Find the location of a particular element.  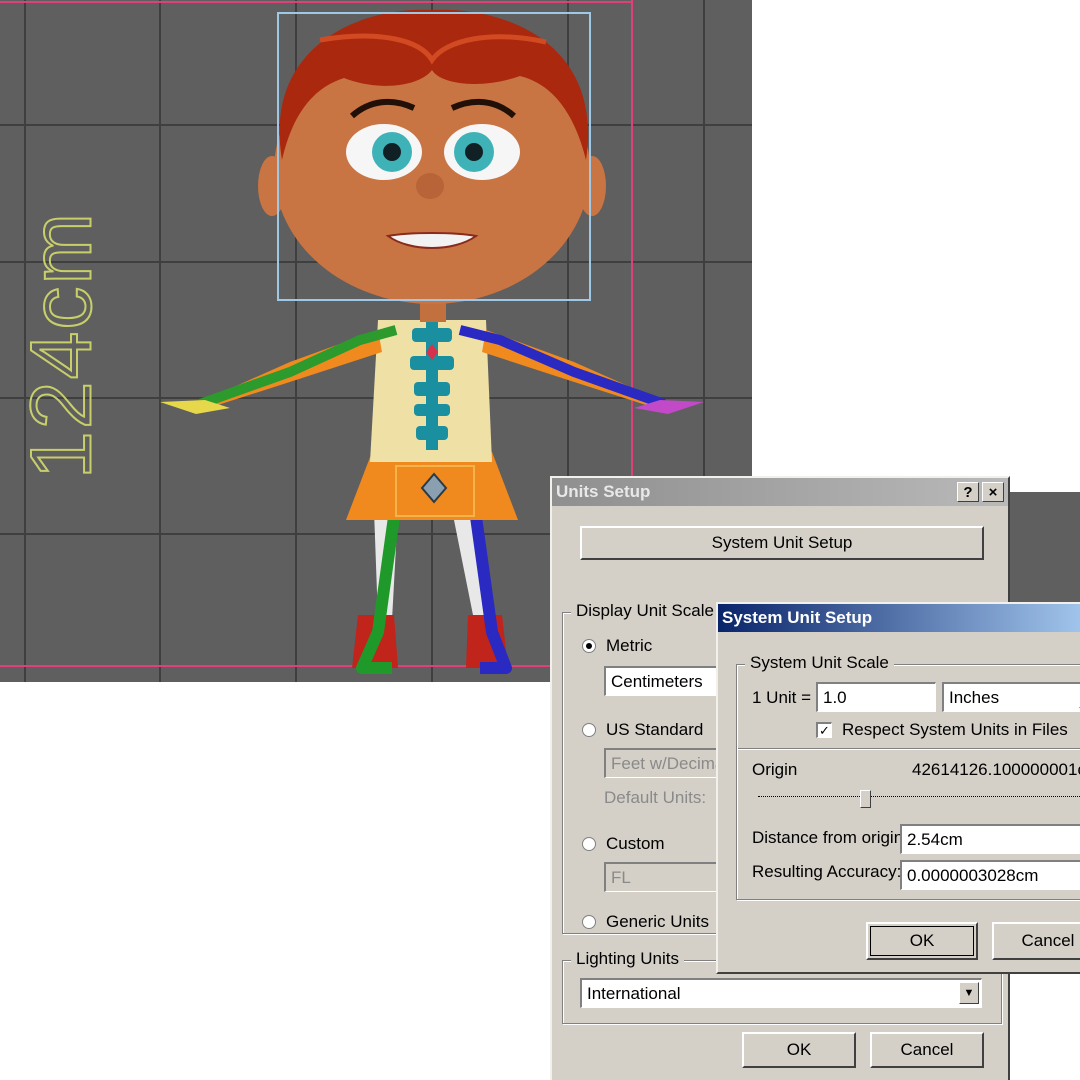

resulting-accuracy-label: Resulting Accuracy: is located at coordinates (827, 871).